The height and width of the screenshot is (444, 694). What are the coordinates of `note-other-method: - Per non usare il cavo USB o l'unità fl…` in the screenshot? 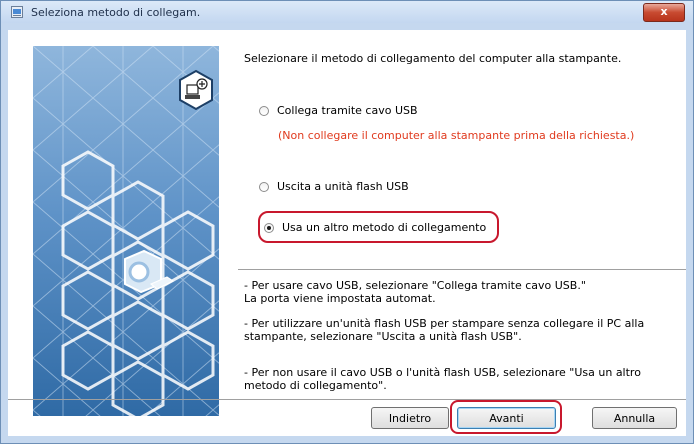 It's located at (442, 379).